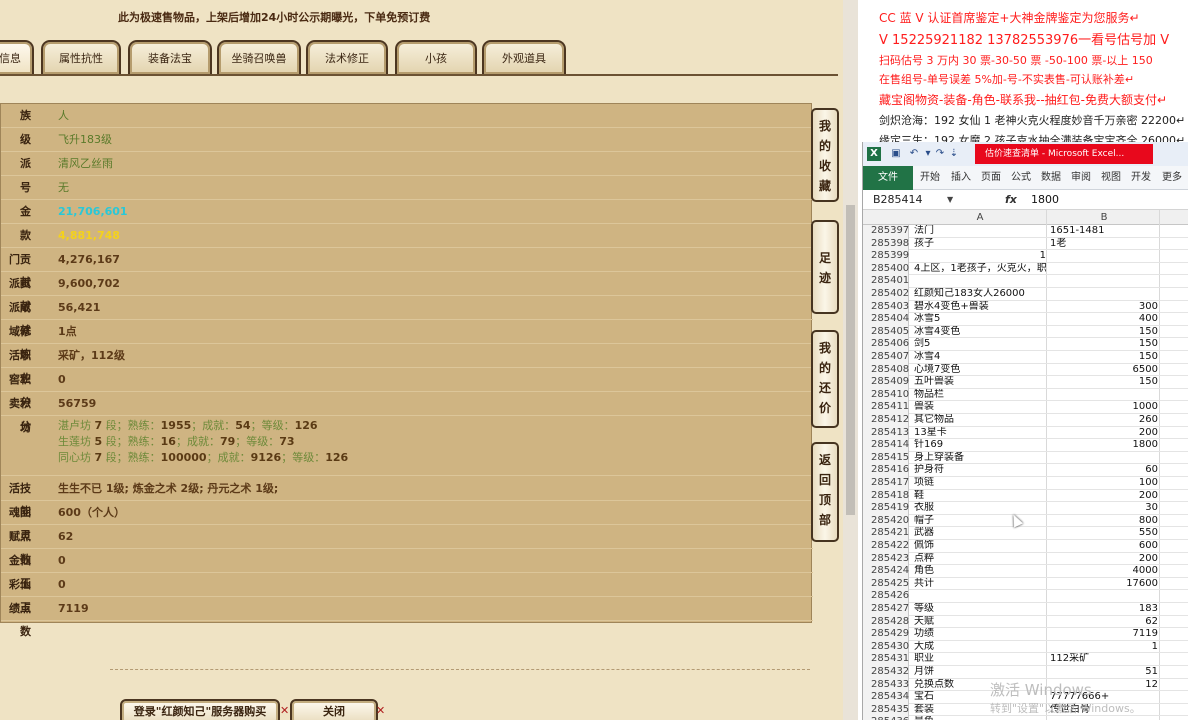 This screenshot has width=1188, height=720. Describe the element at coordinates (886, 281) in the screenshot. I see `row-number: 285401` at that location.